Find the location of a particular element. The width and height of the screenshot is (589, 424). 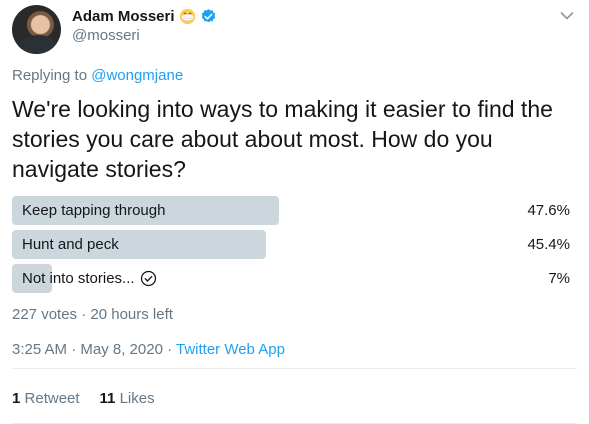

engagement-stats: 1 Retweet 11 Likes is located at coordinates (83, 398).